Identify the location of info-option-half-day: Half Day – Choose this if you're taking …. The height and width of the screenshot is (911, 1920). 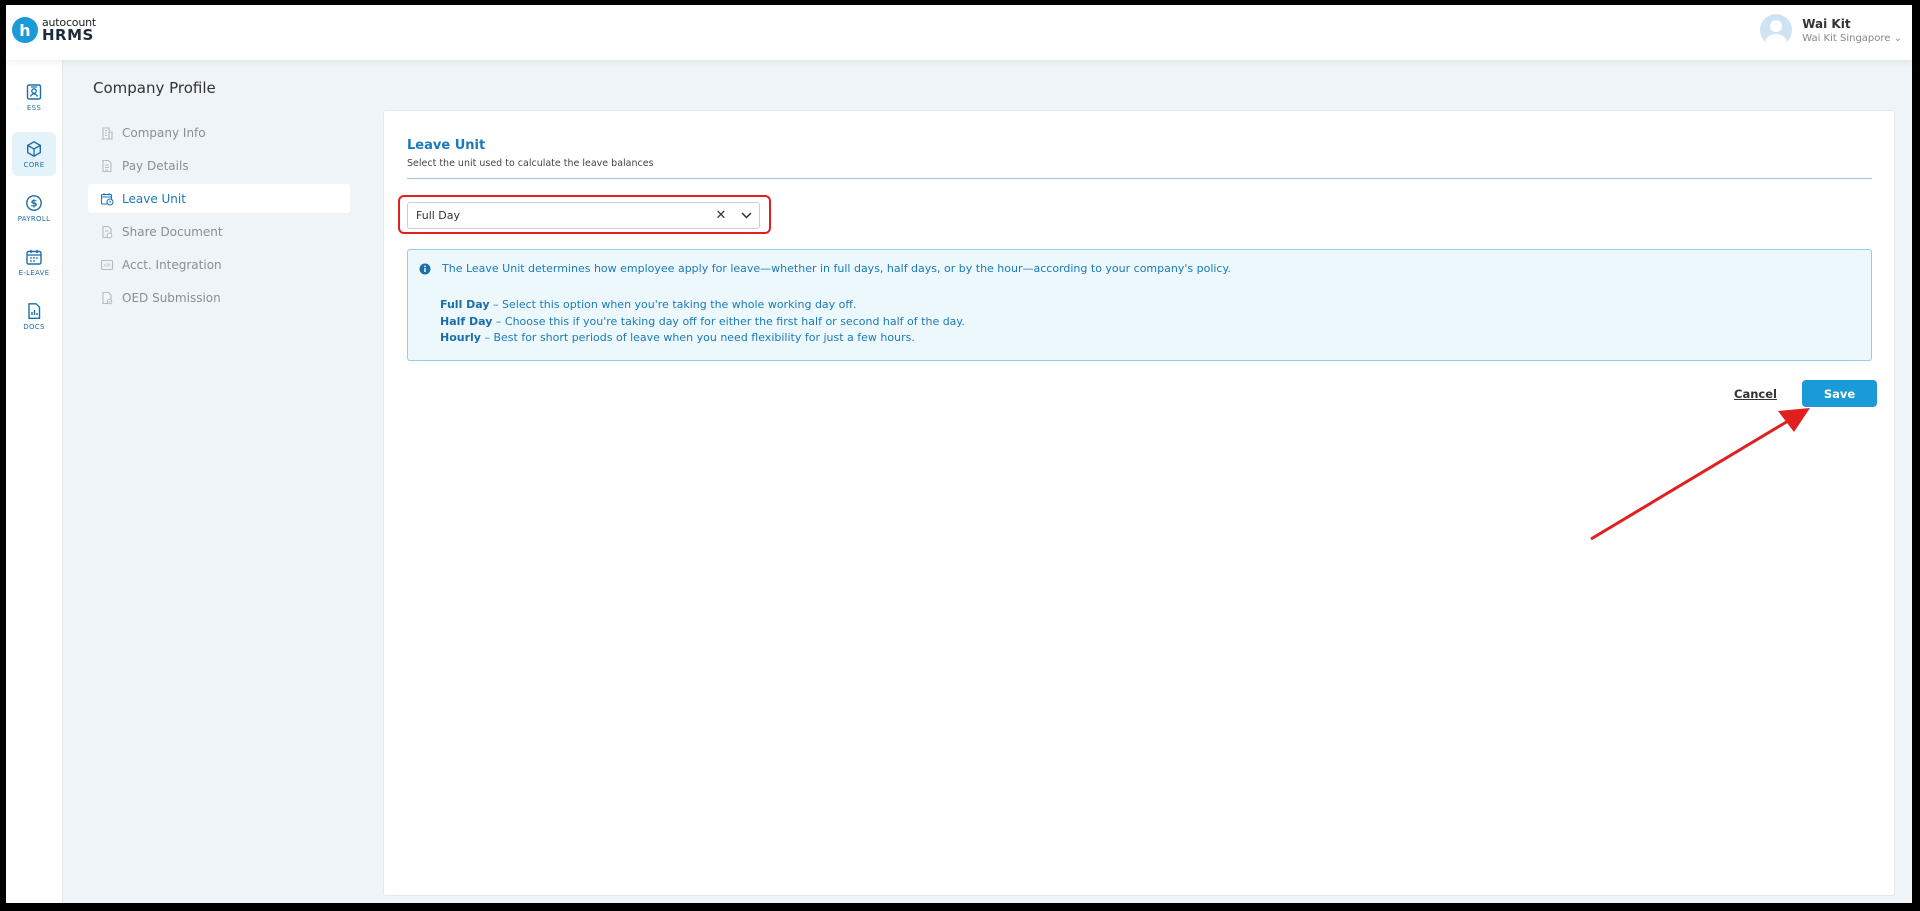
(702, 322).